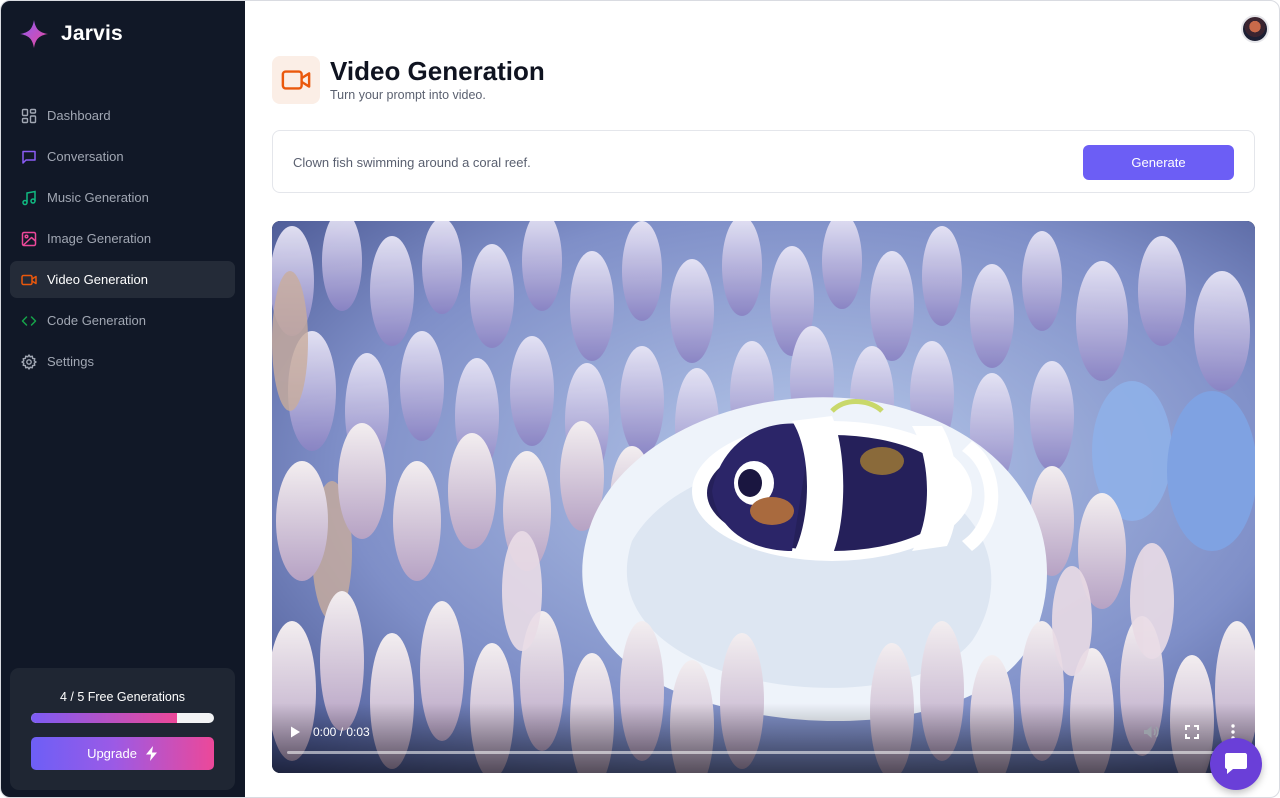  What do you see at coordinates (1158, 162) in the screenshot?
I see `generate-button: Generate` at bounding box center [1158, 162].